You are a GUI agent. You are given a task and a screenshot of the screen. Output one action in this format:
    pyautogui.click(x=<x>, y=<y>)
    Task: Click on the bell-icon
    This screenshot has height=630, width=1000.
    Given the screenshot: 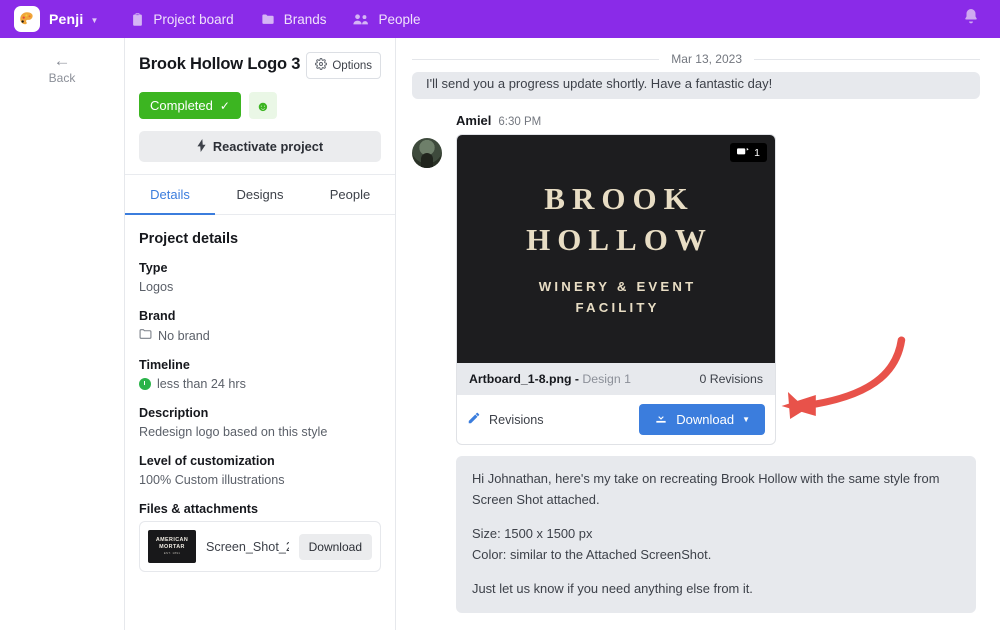 What is the action you would take?
    pyautogui.click(x=971, y=19)
    